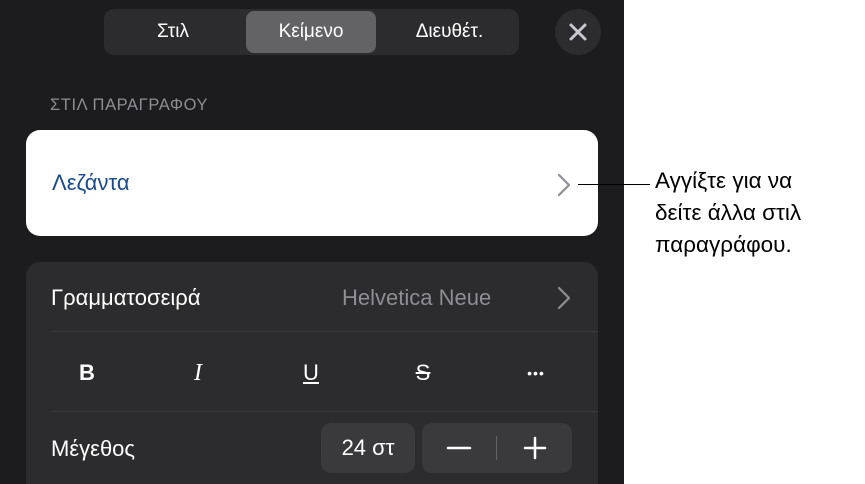 The image size is (865, 484). I want to click on increase-size-button, so click(535, 448).